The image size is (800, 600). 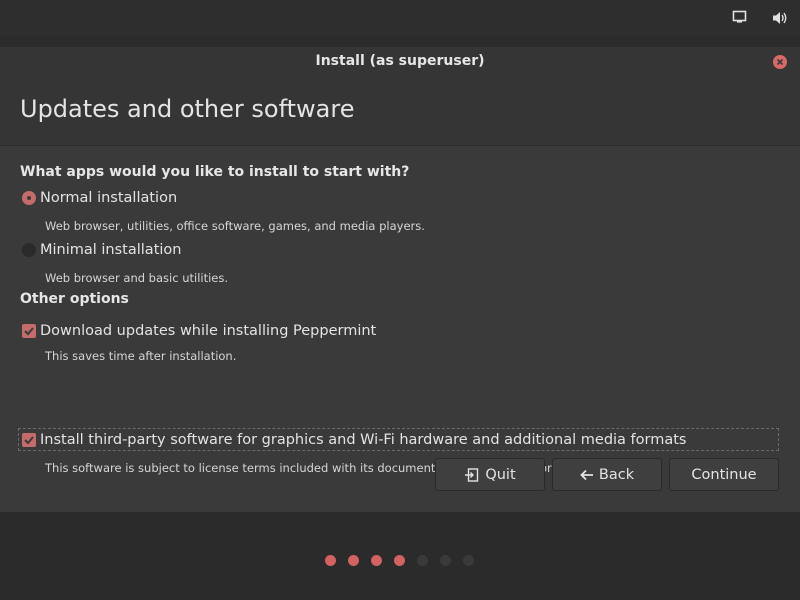 What do you see at coordinates (74, 299) in the screenshot?
I see `other-options-heading: Other options` at bounding box center [74, 299].